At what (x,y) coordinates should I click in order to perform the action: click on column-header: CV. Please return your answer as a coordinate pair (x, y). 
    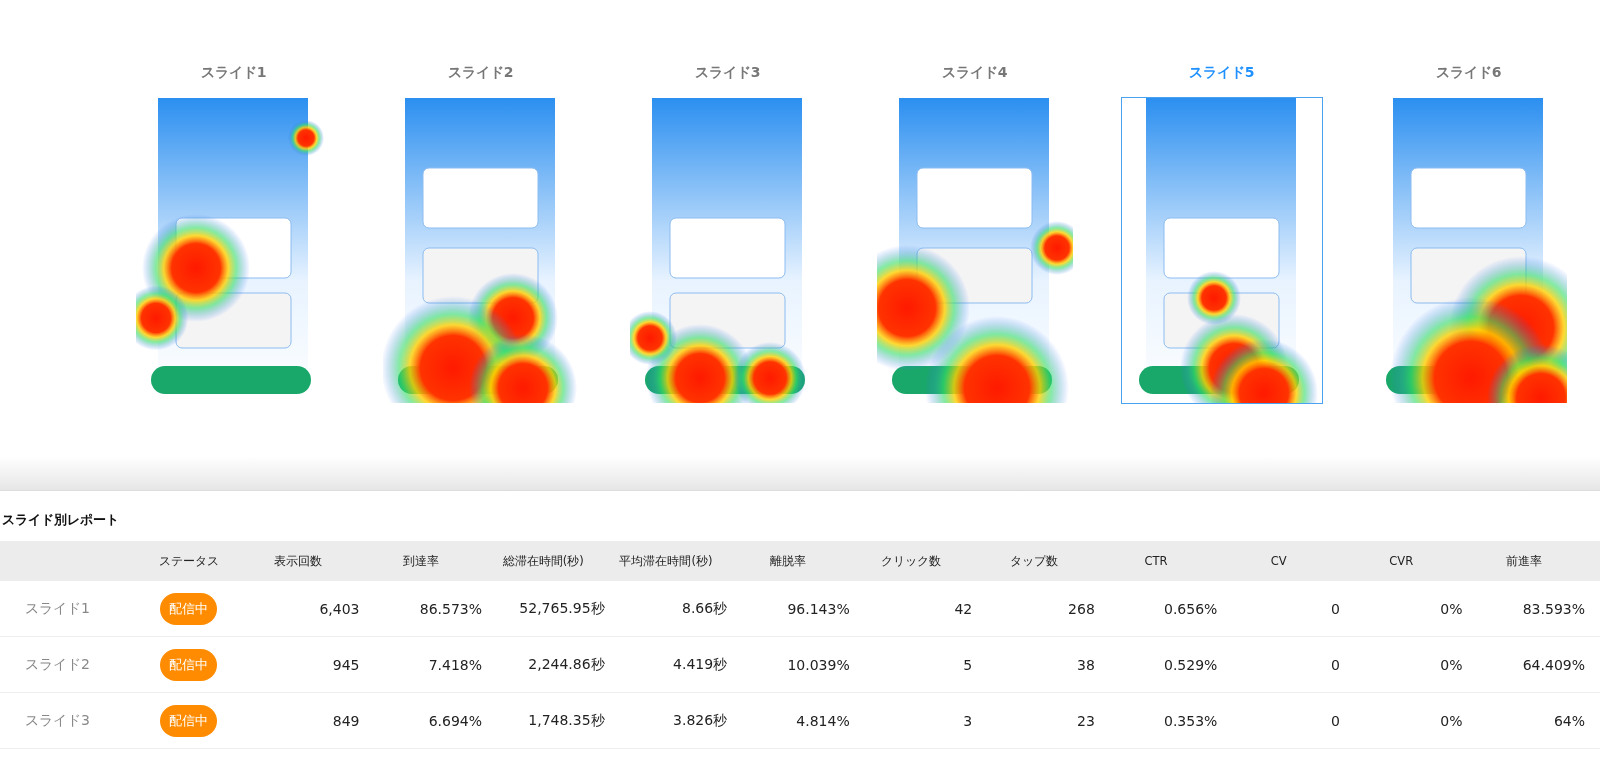
    Looking at the image, I should click on (1278, 561).